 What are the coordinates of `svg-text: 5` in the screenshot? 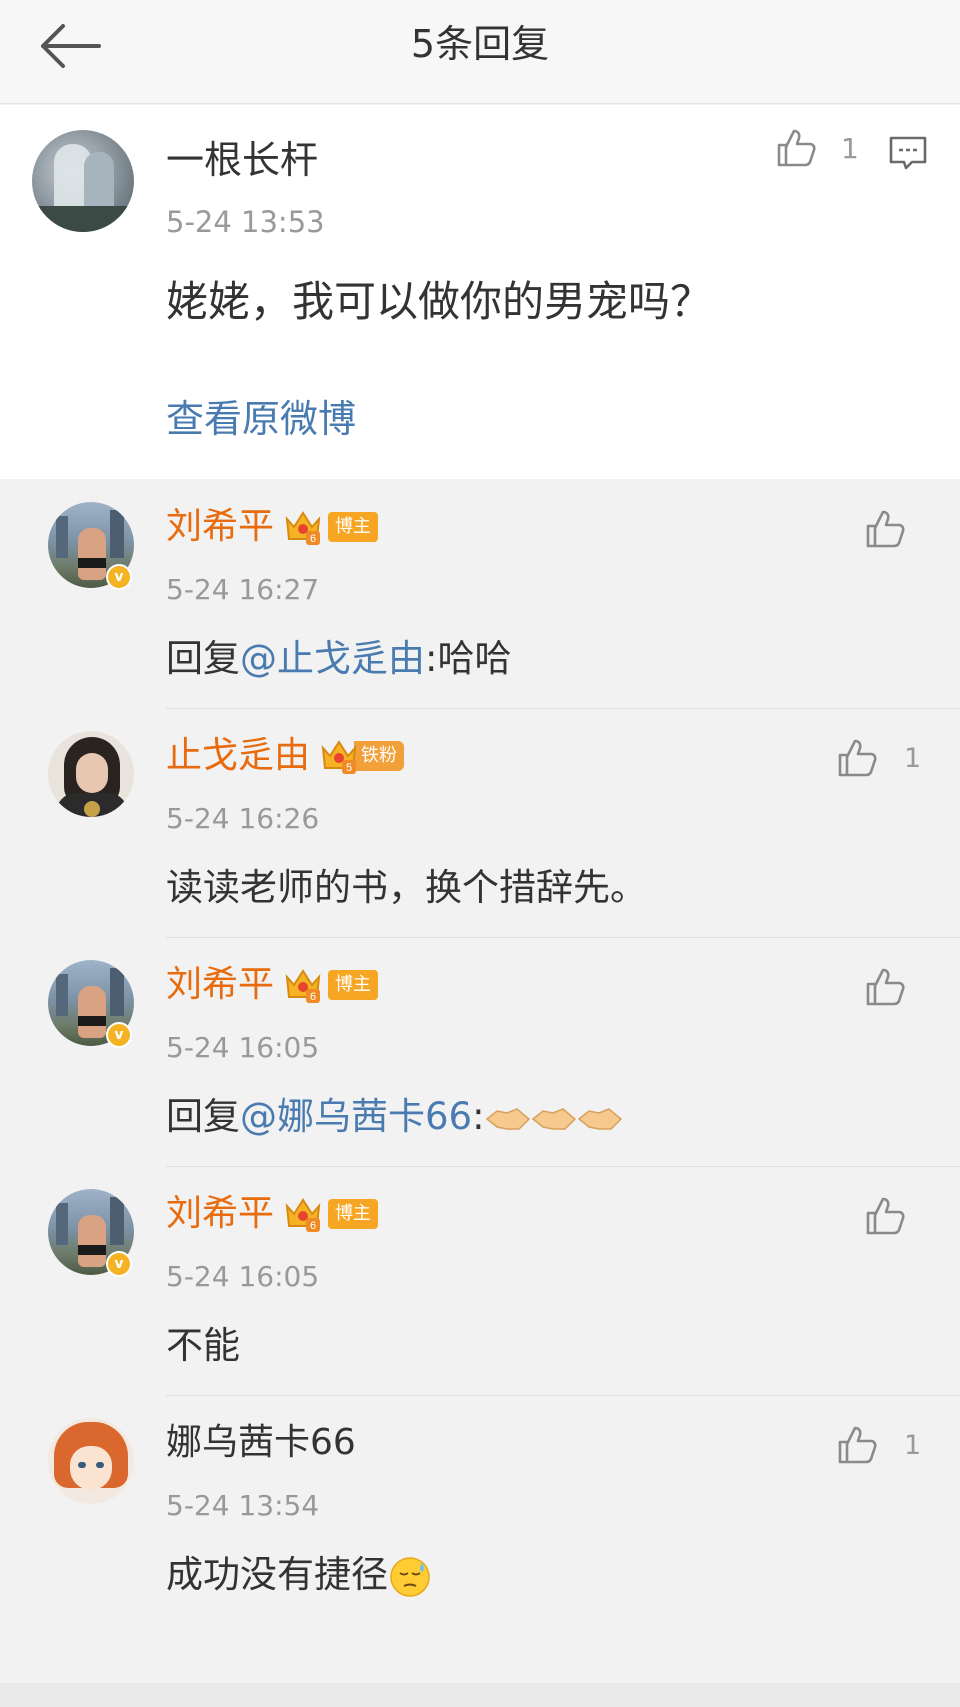 It's located at (349, 768).